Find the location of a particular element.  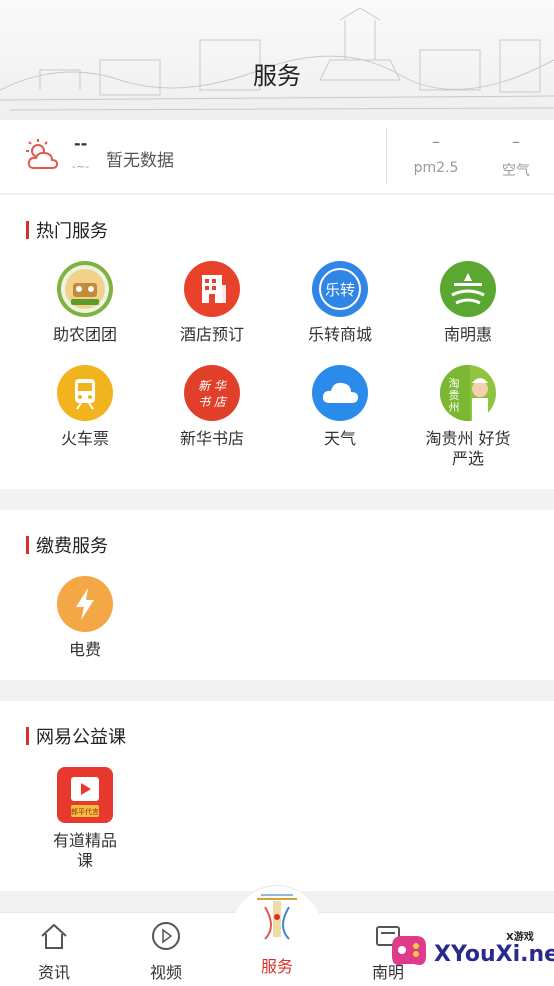

tab-label: 资讯 is located at coordinates (53, 972).